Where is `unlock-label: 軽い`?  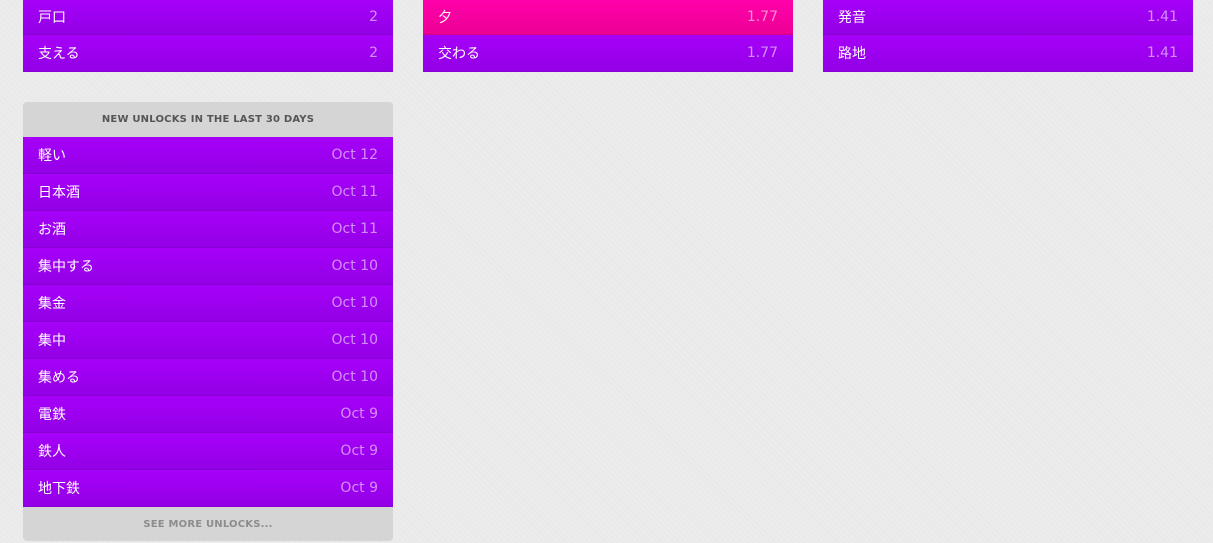
unlock-label: 軽い is located at coordinates (52, 156).